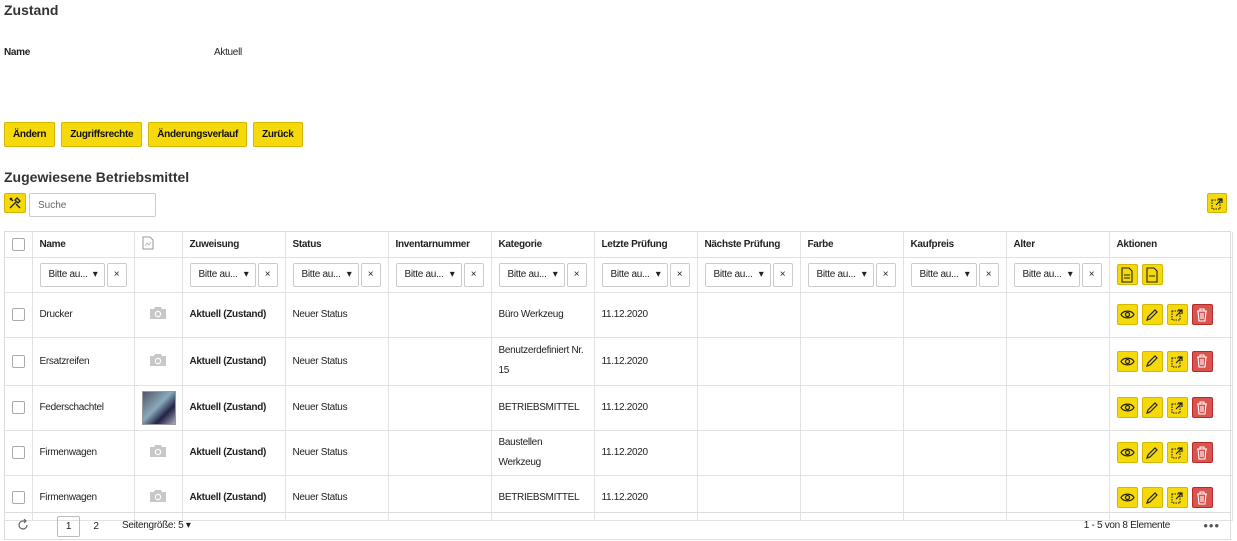 The width and height of the screenshot is (1237, 541). What do you see at coordinates (30, 134) in the screenshot?
I see `edit-button: Ändern` at bounding box center [30, 134].